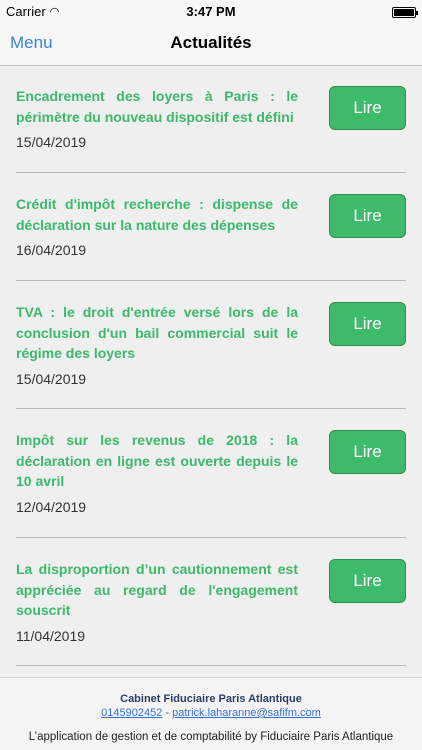 This screenshot has width=422, height=750. Describe the element at coordinates (246, 713) in the screenshot. I see `email-link: patrick.laharanne@safifm.com` at that location.